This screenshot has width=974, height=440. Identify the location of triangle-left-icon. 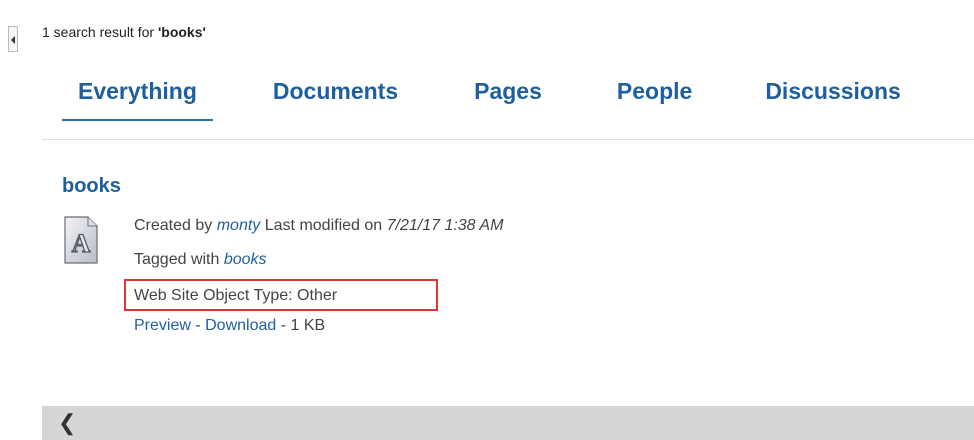
(13, 40).